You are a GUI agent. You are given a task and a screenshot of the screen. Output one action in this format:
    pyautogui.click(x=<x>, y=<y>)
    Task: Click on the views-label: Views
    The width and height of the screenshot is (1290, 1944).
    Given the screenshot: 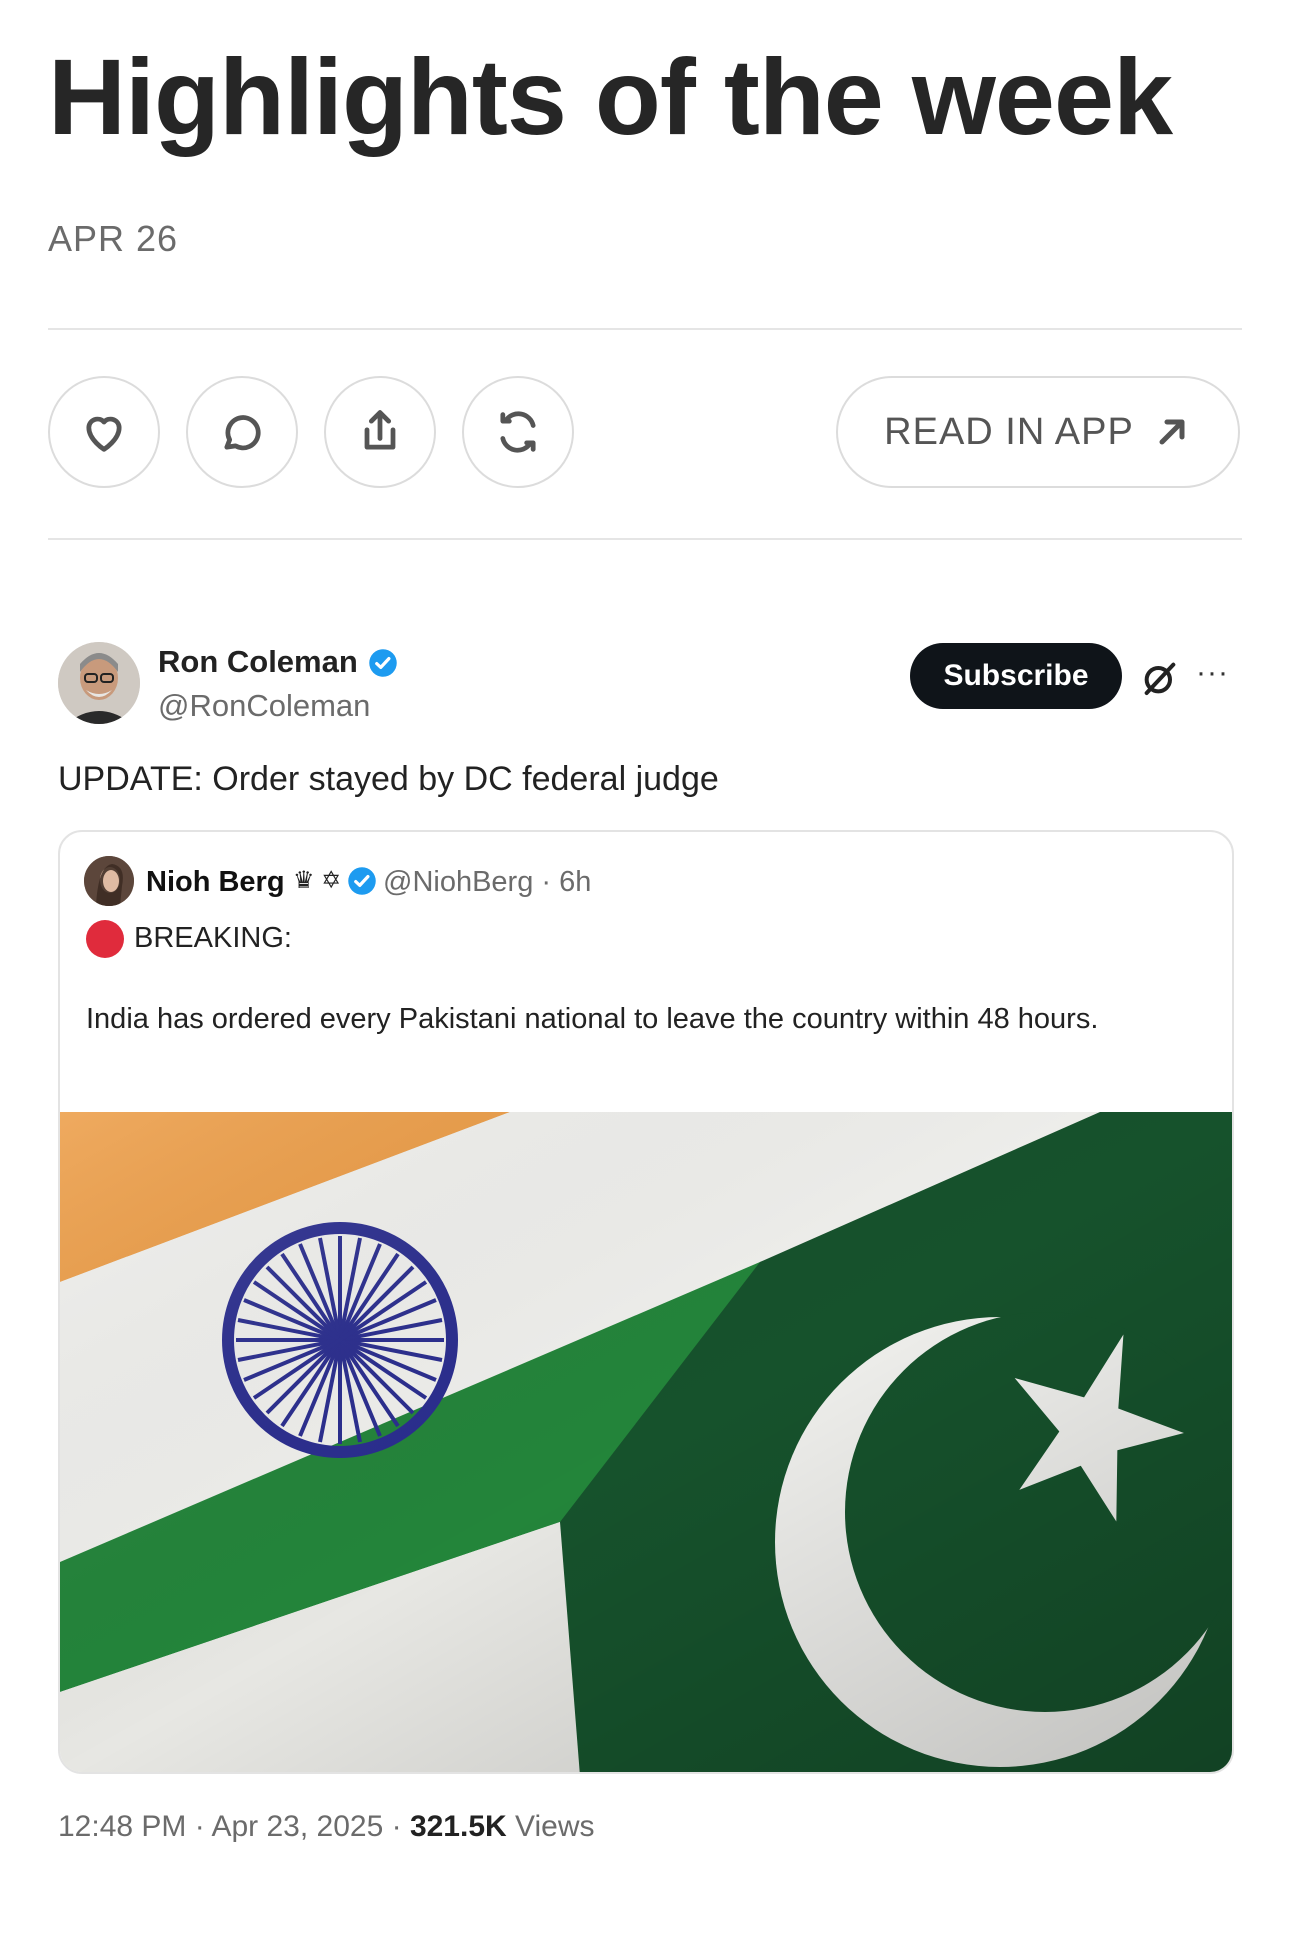 What is the action you would take?
    pyautogui.click(x=555, y=1826)
    